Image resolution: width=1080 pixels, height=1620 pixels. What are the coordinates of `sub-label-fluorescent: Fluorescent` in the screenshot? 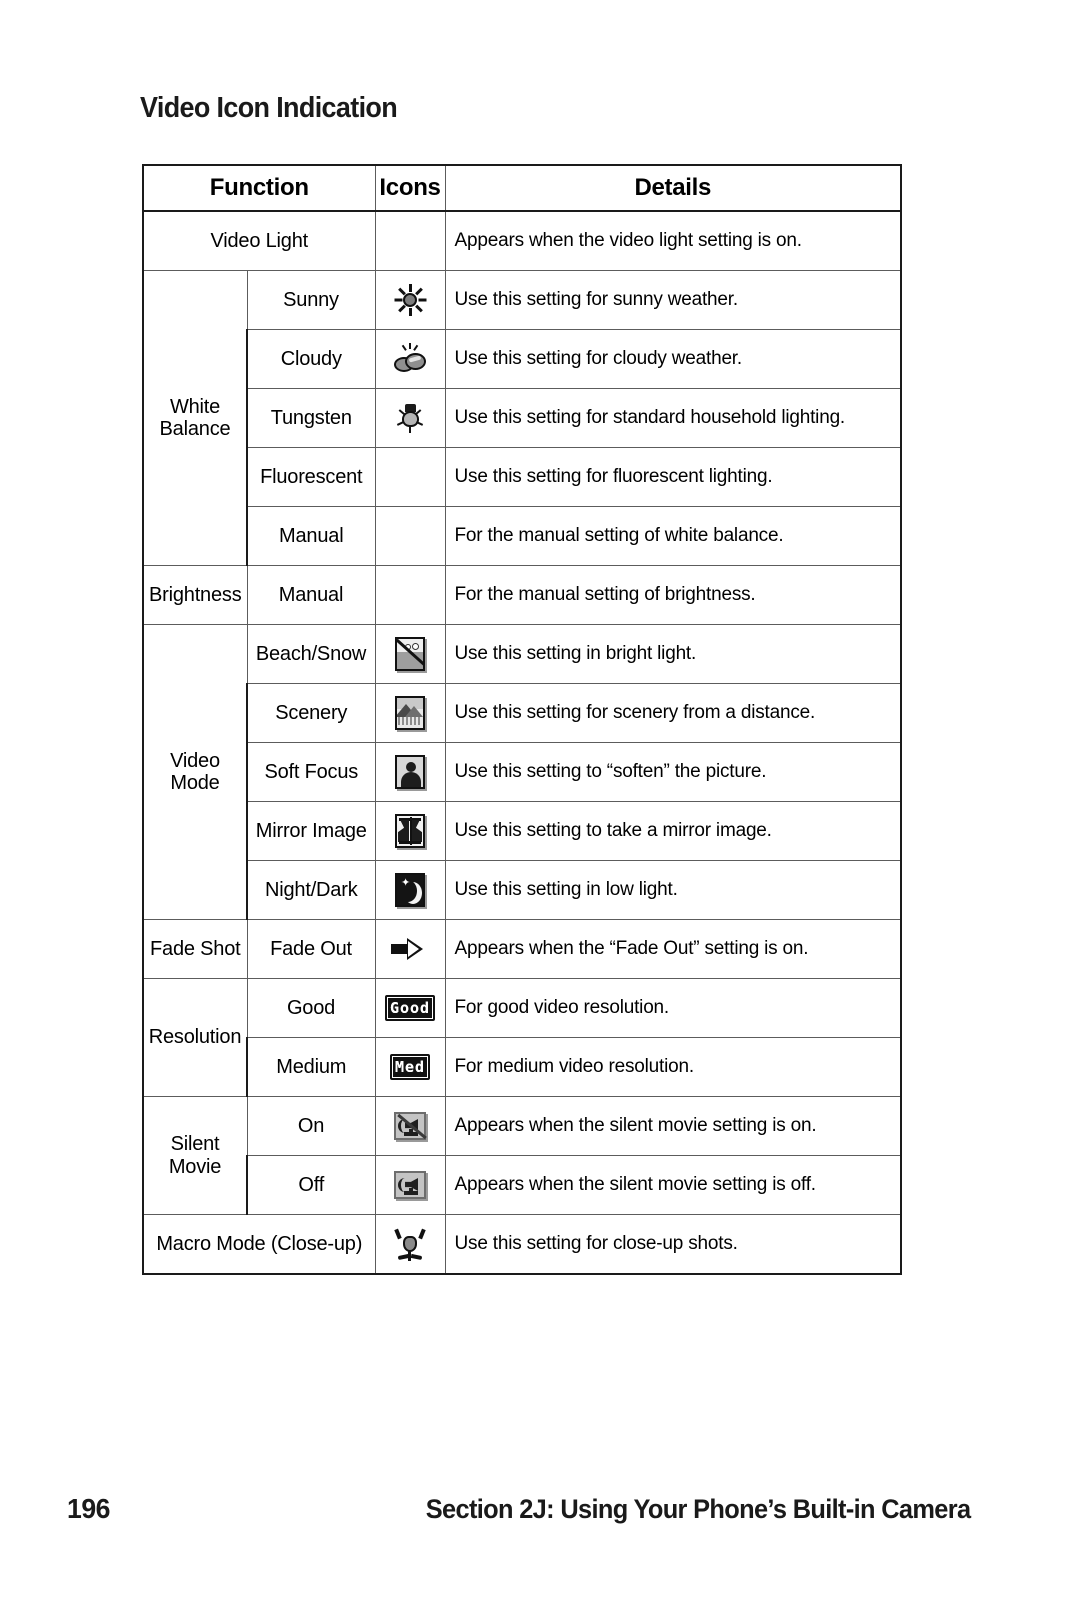 It's located at (310, 477).